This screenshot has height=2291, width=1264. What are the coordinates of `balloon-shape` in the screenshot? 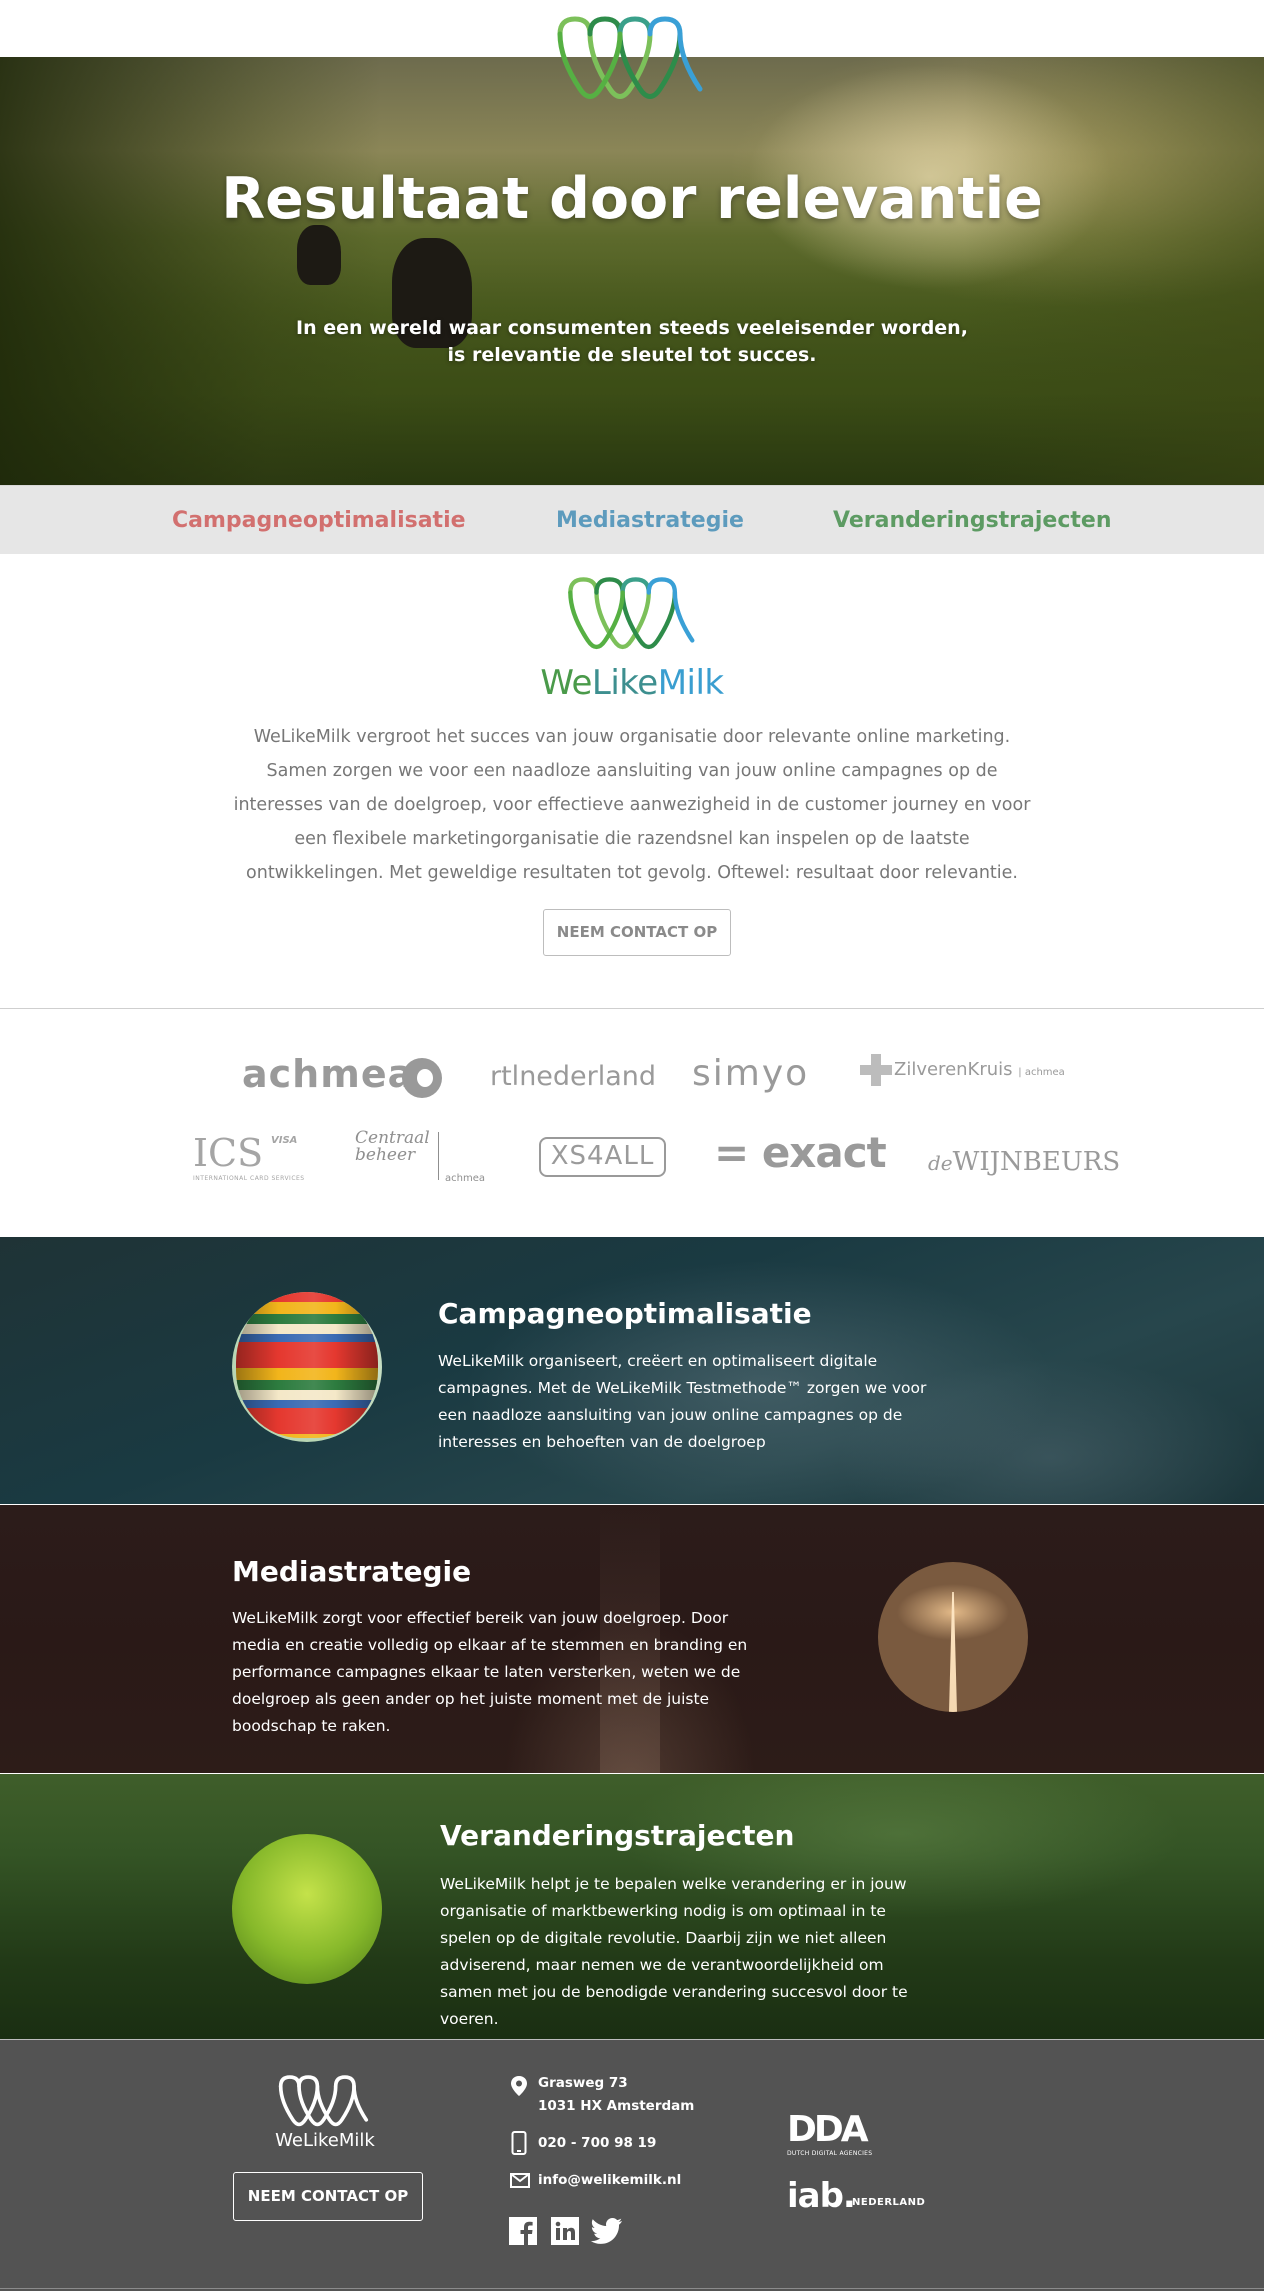 It's located at (307, 1365).